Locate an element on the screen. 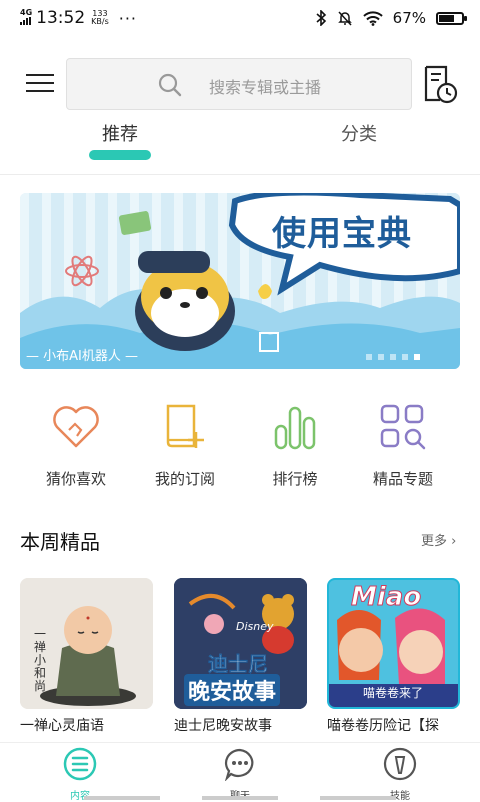  banner-pagination is located at coordinates (393, 357).